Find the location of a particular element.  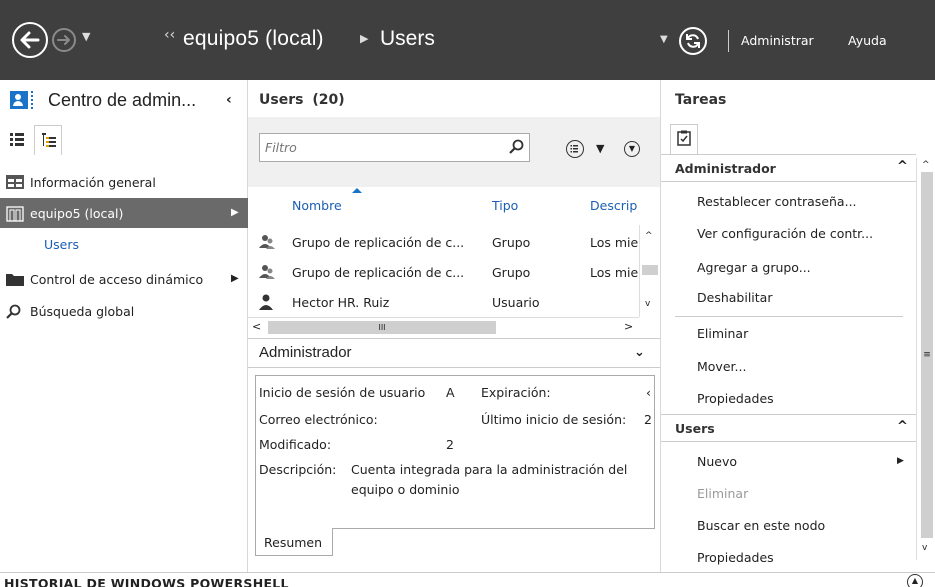

tasks-tab is located at coordinates (684, 139).